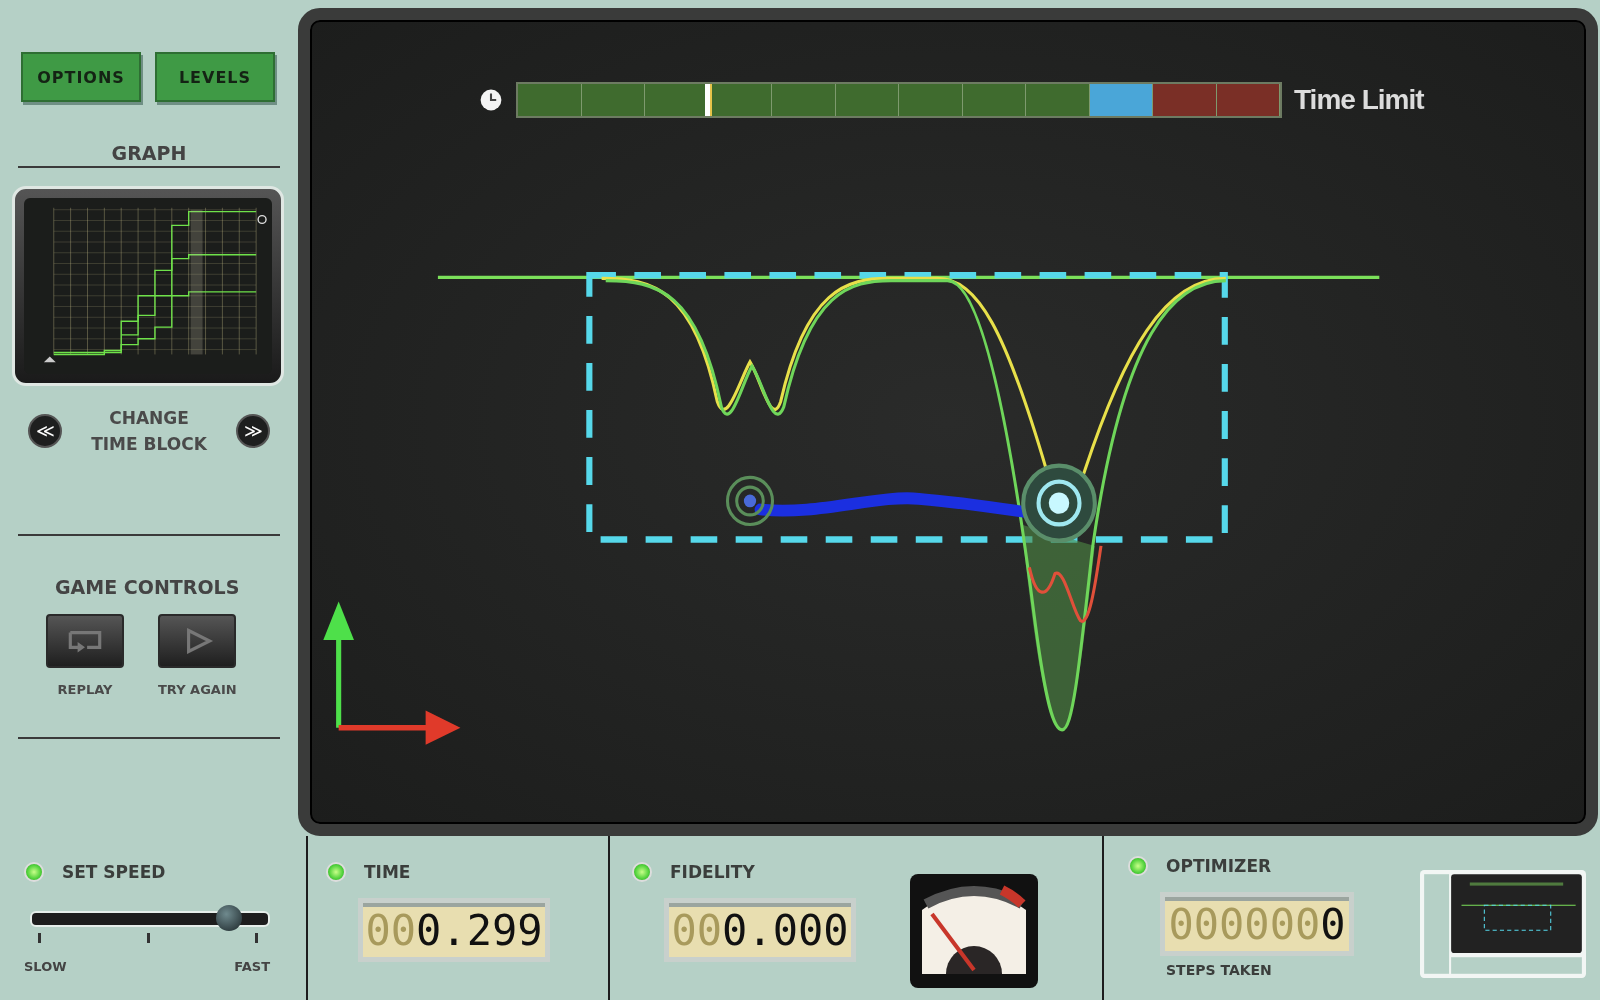  Describe the element at coordinates (150, 918) in the screenshot. I see `speed-slider` at that location.